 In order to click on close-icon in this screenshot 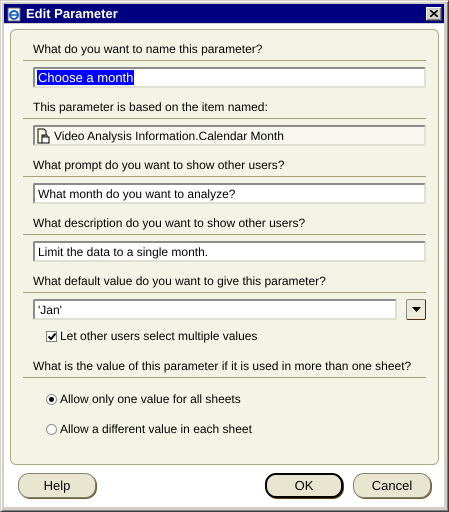, I will do `click(434, 13)`.